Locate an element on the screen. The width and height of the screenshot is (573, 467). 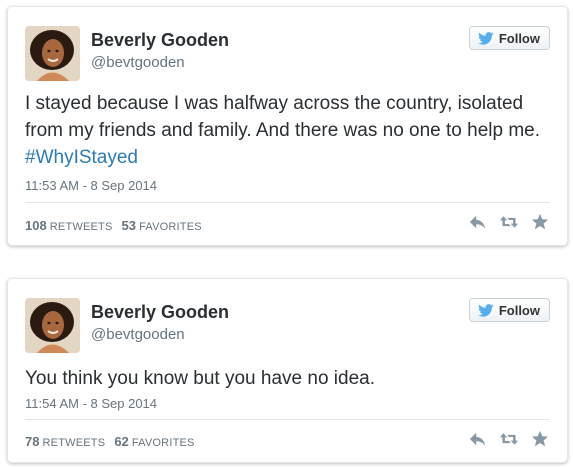
tweet-stats: 78 RETWEETS 62 FAVORITES is located at coordinates (113, 441).